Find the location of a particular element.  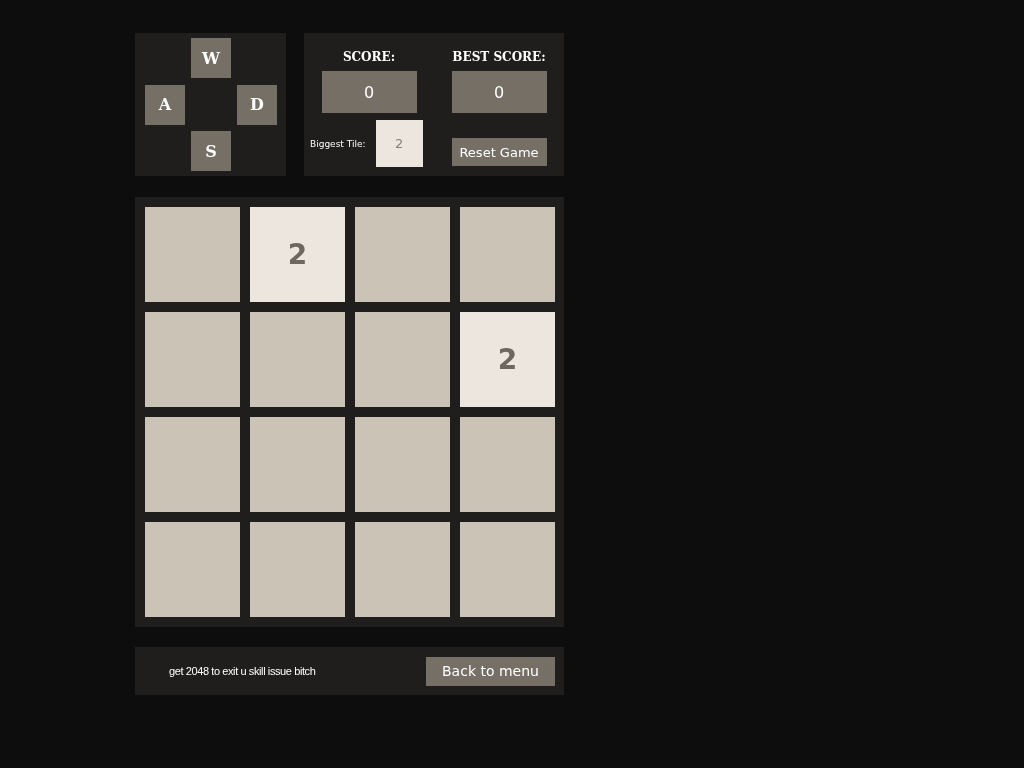

back-to-menu-button: Back to menu is located at coordinates (490, 671).